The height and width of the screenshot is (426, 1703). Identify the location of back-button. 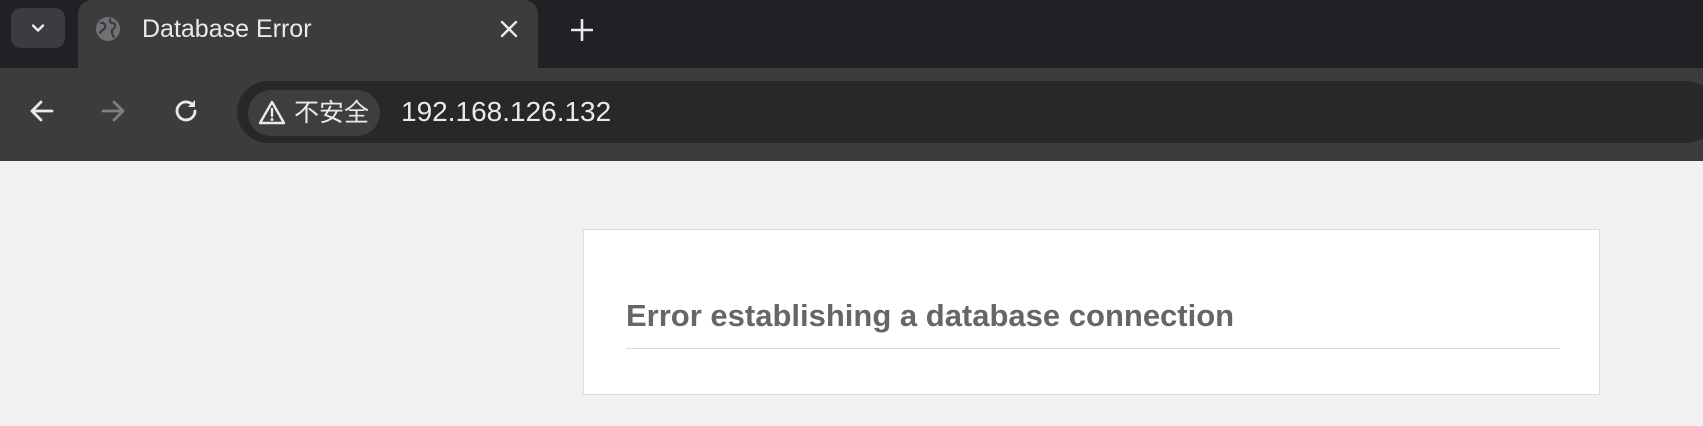
(42, 111).